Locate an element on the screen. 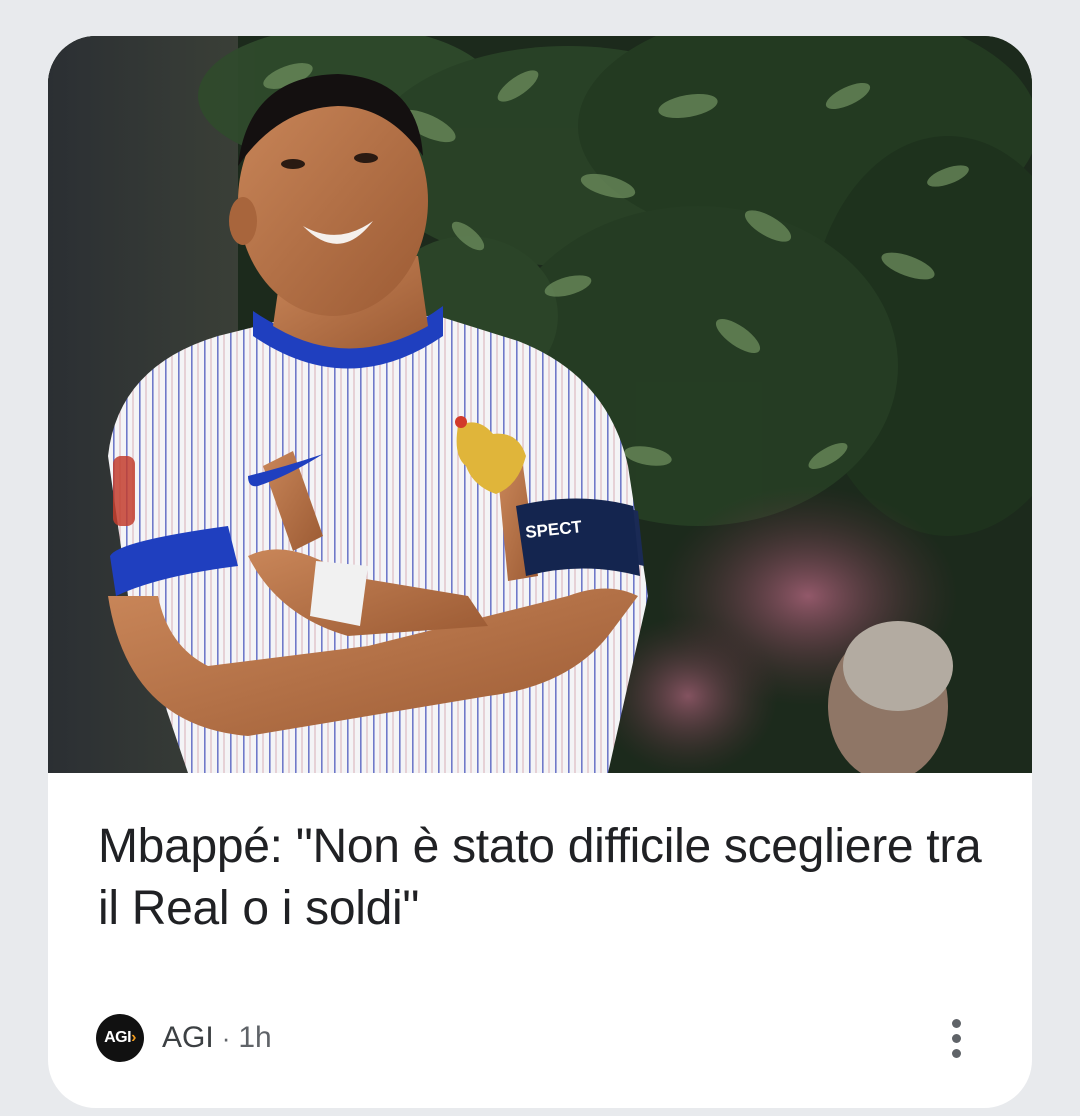 Image resolution: width=1080 pixels, height=1116 pixels. article-meta: AGI› AGI · 1h is located at coordinates (184, 1038).